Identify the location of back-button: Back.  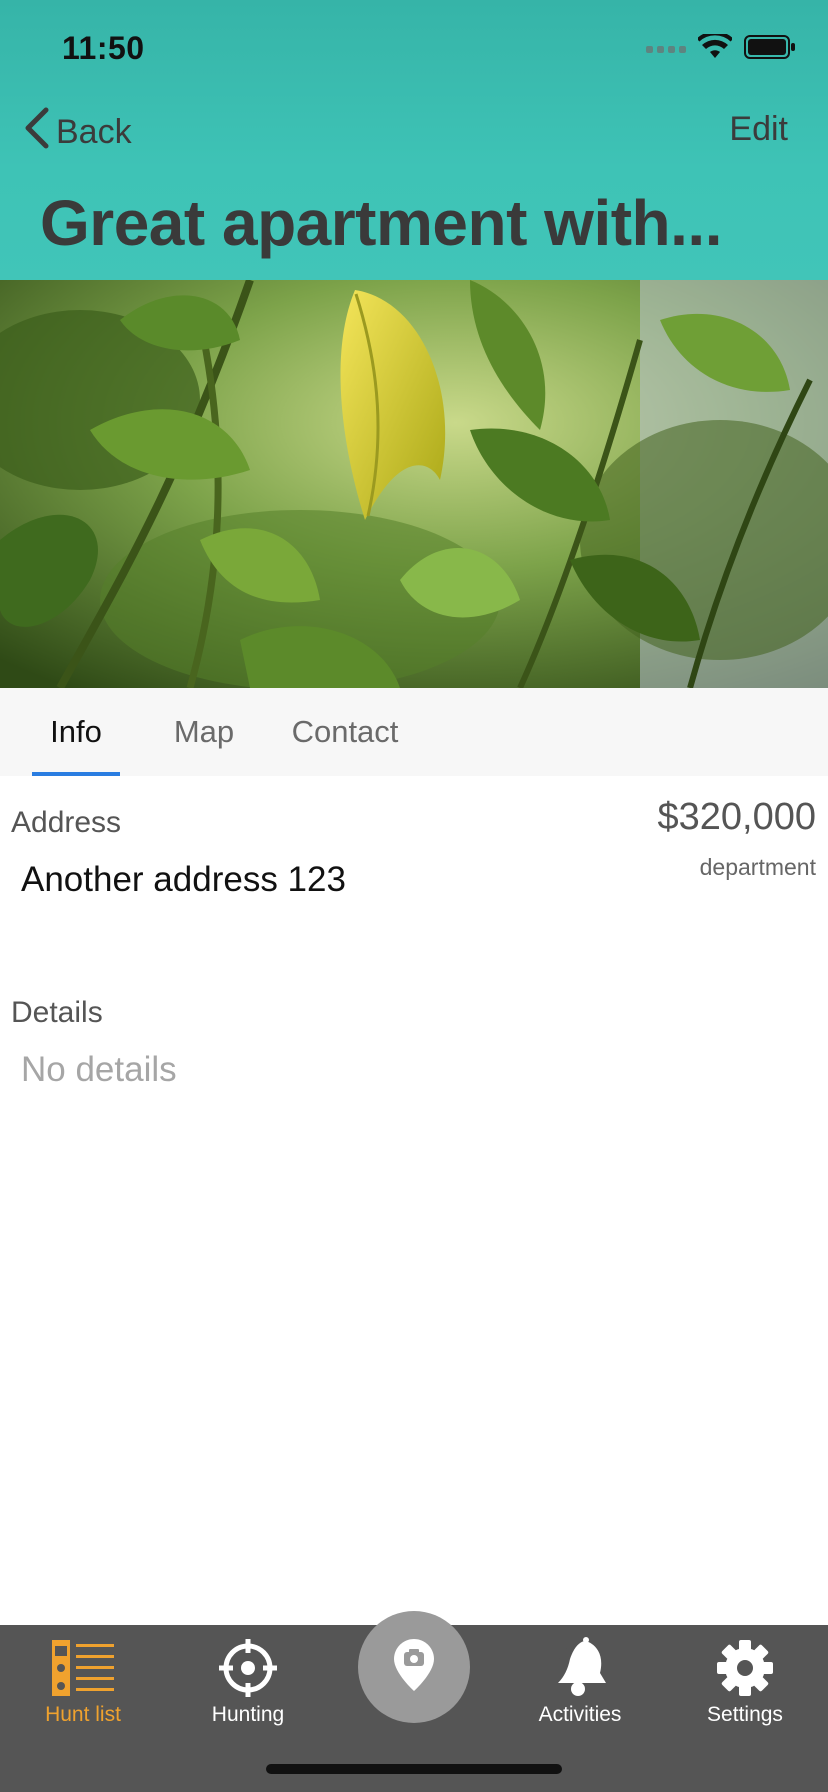
(77, 132).